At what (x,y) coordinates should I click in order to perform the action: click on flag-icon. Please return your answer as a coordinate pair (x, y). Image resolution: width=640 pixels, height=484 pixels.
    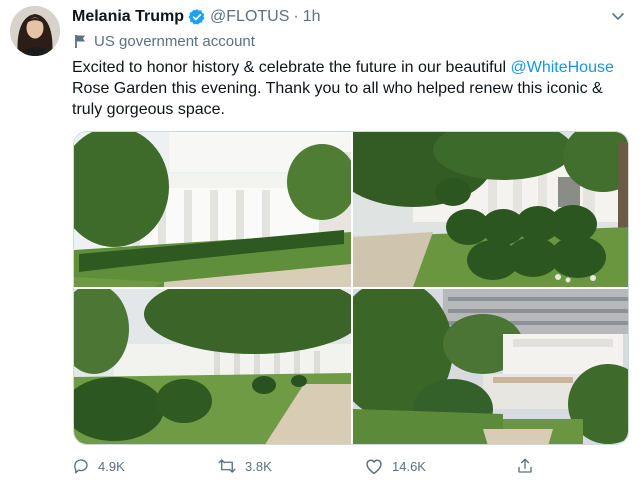
    Looking at the image, I should click on (80, 41).